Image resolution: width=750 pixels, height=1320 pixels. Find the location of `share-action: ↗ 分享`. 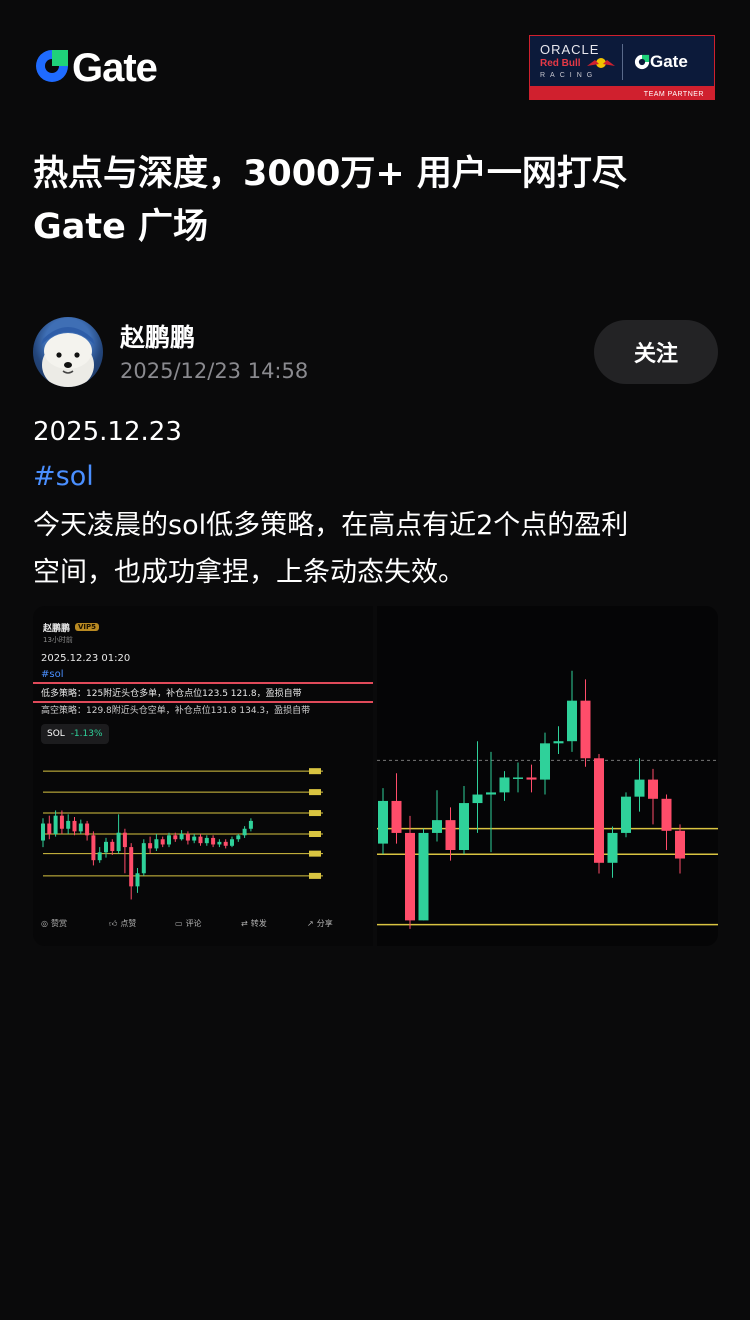

share-action: ↗ 分享 is located at coordinates (320, 923).